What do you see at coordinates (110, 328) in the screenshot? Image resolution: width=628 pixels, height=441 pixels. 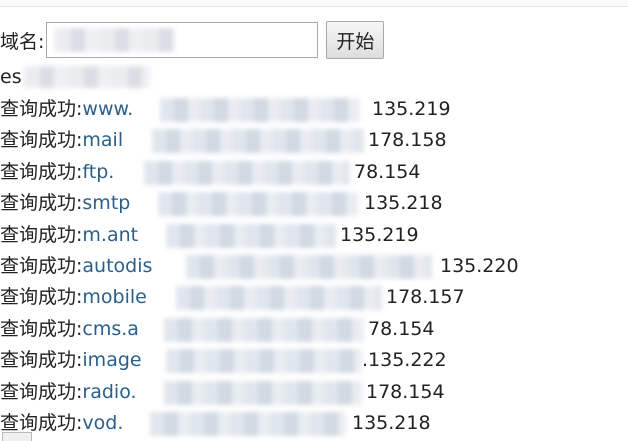 I see `result-host: cms.a` at bounding box center [110, 328].